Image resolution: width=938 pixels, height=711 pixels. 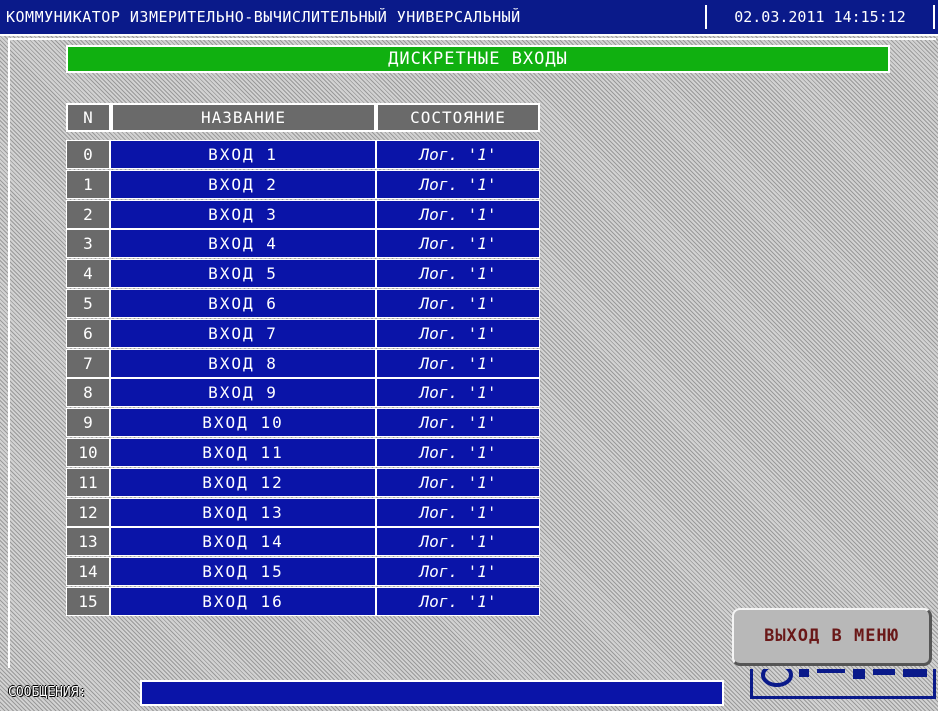 I want to click on column-header-name: НАЗВАНИЕ, so click(x=243, y=117).